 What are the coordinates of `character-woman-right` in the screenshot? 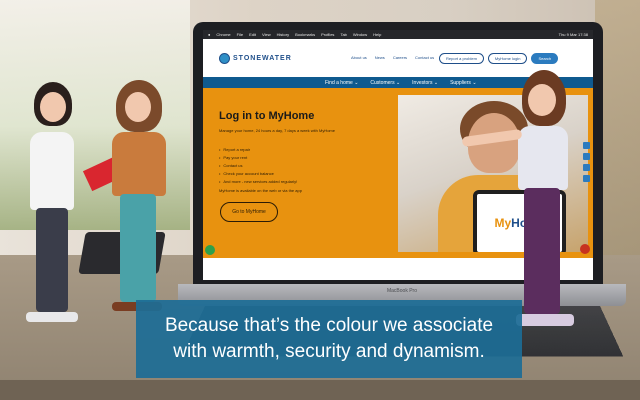 It's located at (547, 205).